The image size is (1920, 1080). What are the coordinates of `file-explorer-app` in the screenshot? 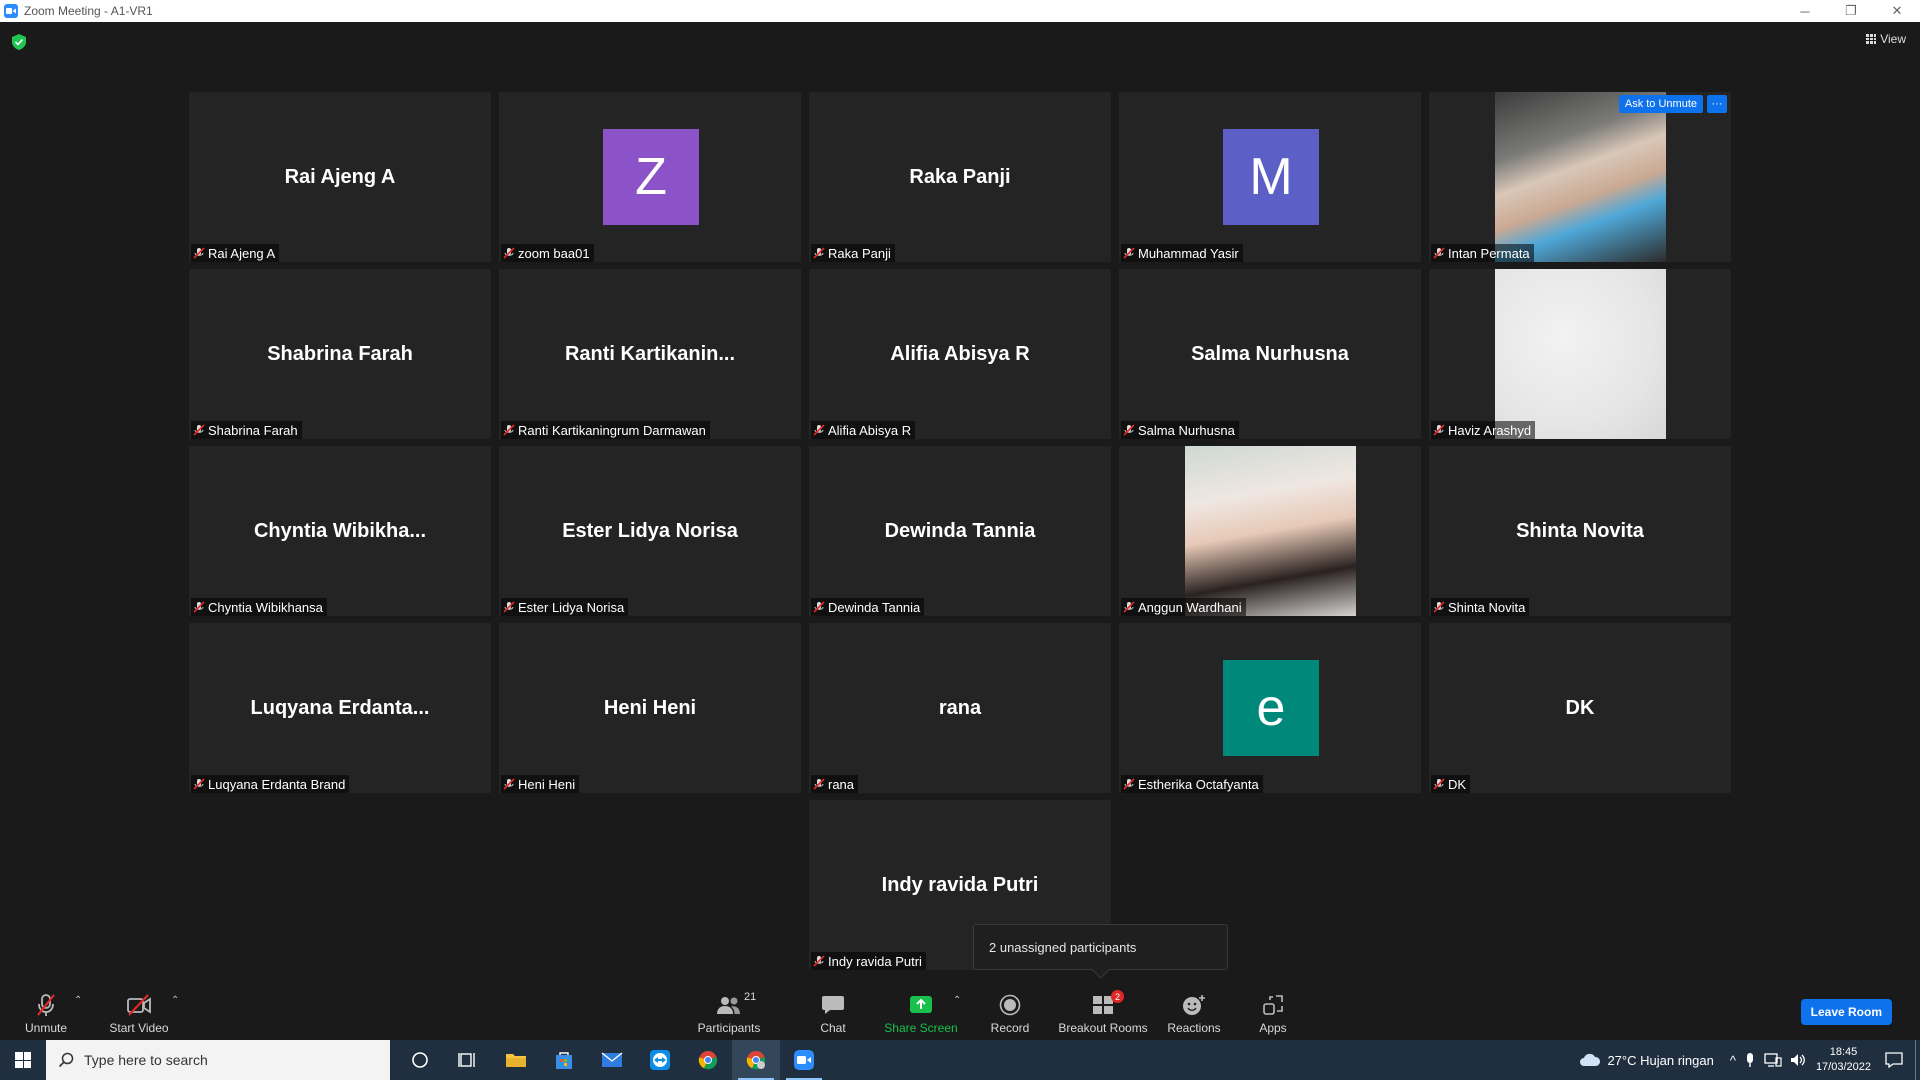 It's located at (516, 1060).